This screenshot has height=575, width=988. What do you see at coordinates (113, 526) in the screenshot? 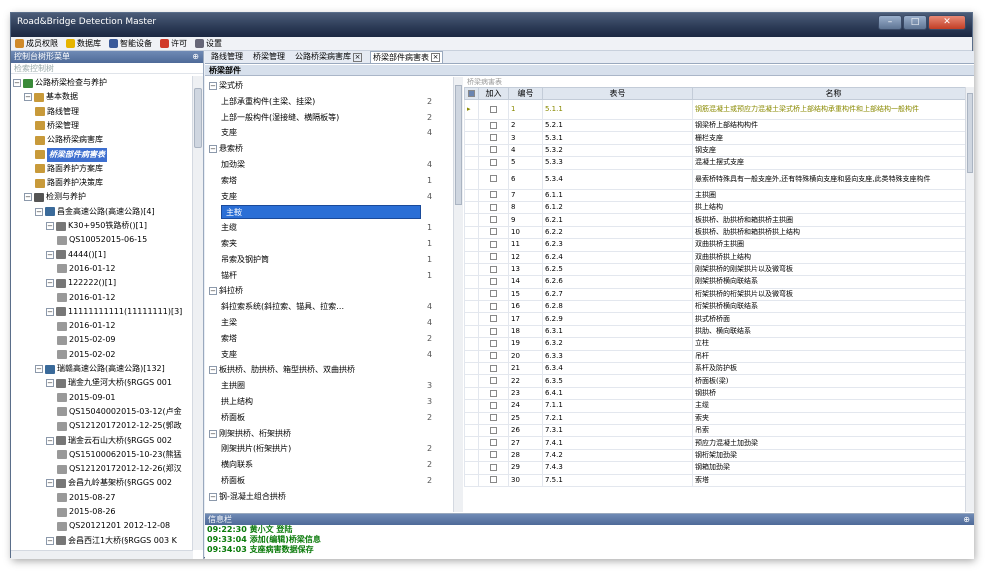
I see `tree-node: QS20121201 2012-12-08` at bounding box center [113, 526].